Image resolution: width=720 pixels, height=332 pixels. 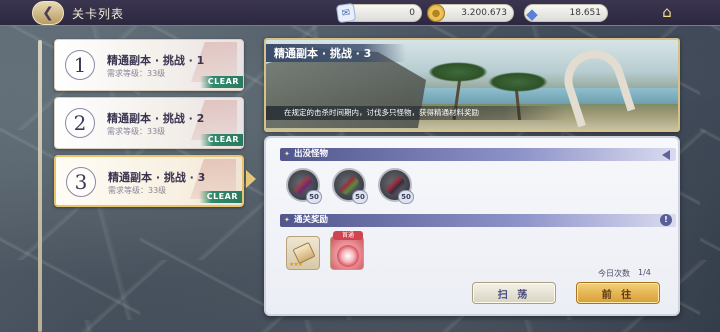 I want to click on page-title: 关卡列表, so click(x=98, y=14).